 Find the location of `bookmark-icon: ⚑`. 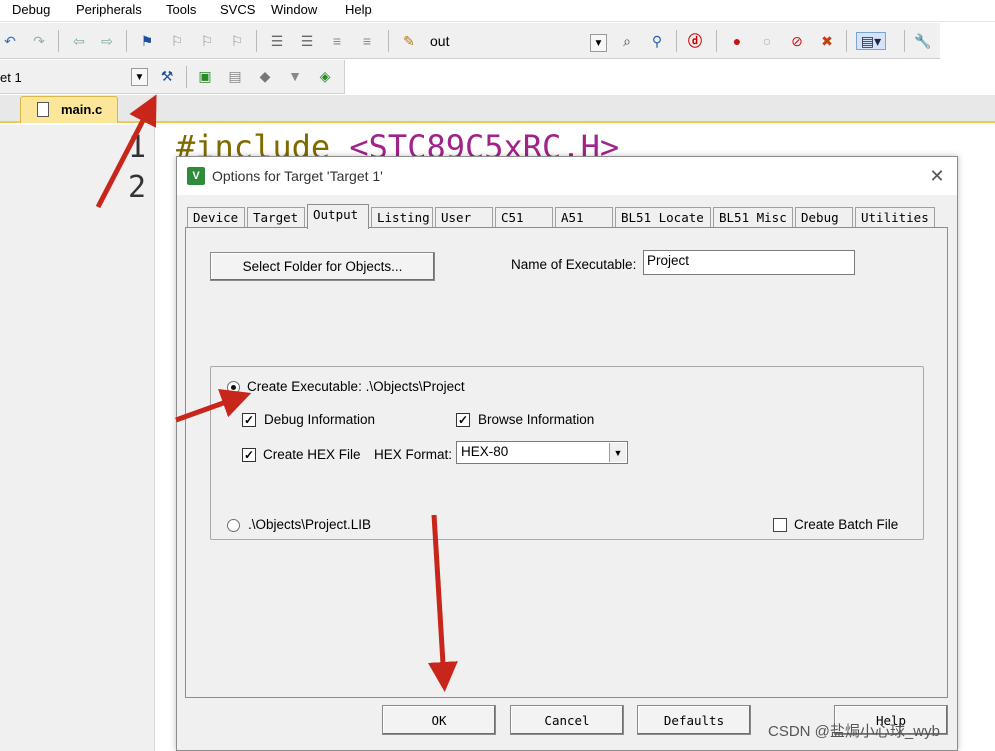

bookmark-icon: ⚑ is located at coordinates (147, 41).